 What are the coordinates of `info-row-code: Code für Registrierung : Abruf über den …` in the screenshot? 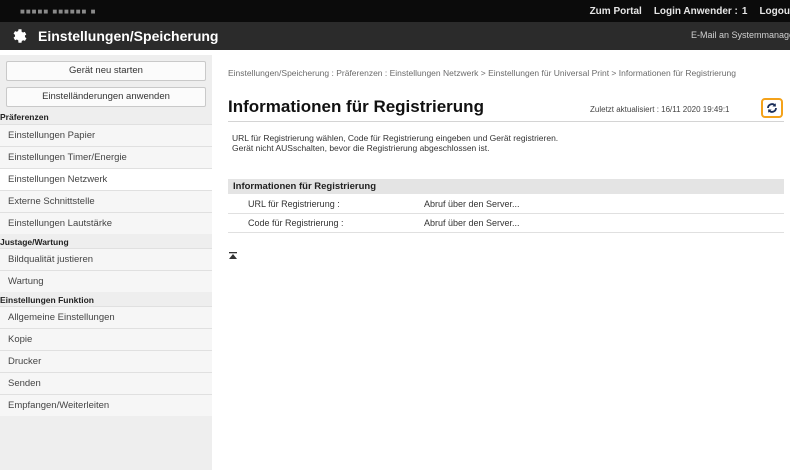 It's located at (506, 223).